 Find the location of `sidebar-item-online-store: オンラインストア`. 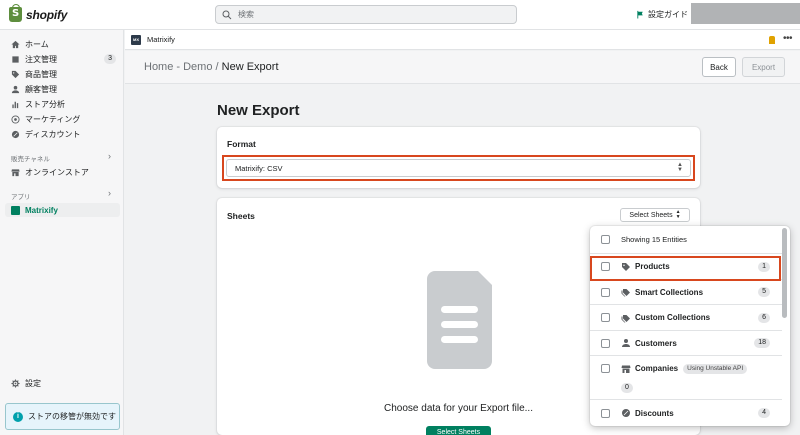

sidebar-item-online-store: オンラインストア is located at coordinates (62, 172).